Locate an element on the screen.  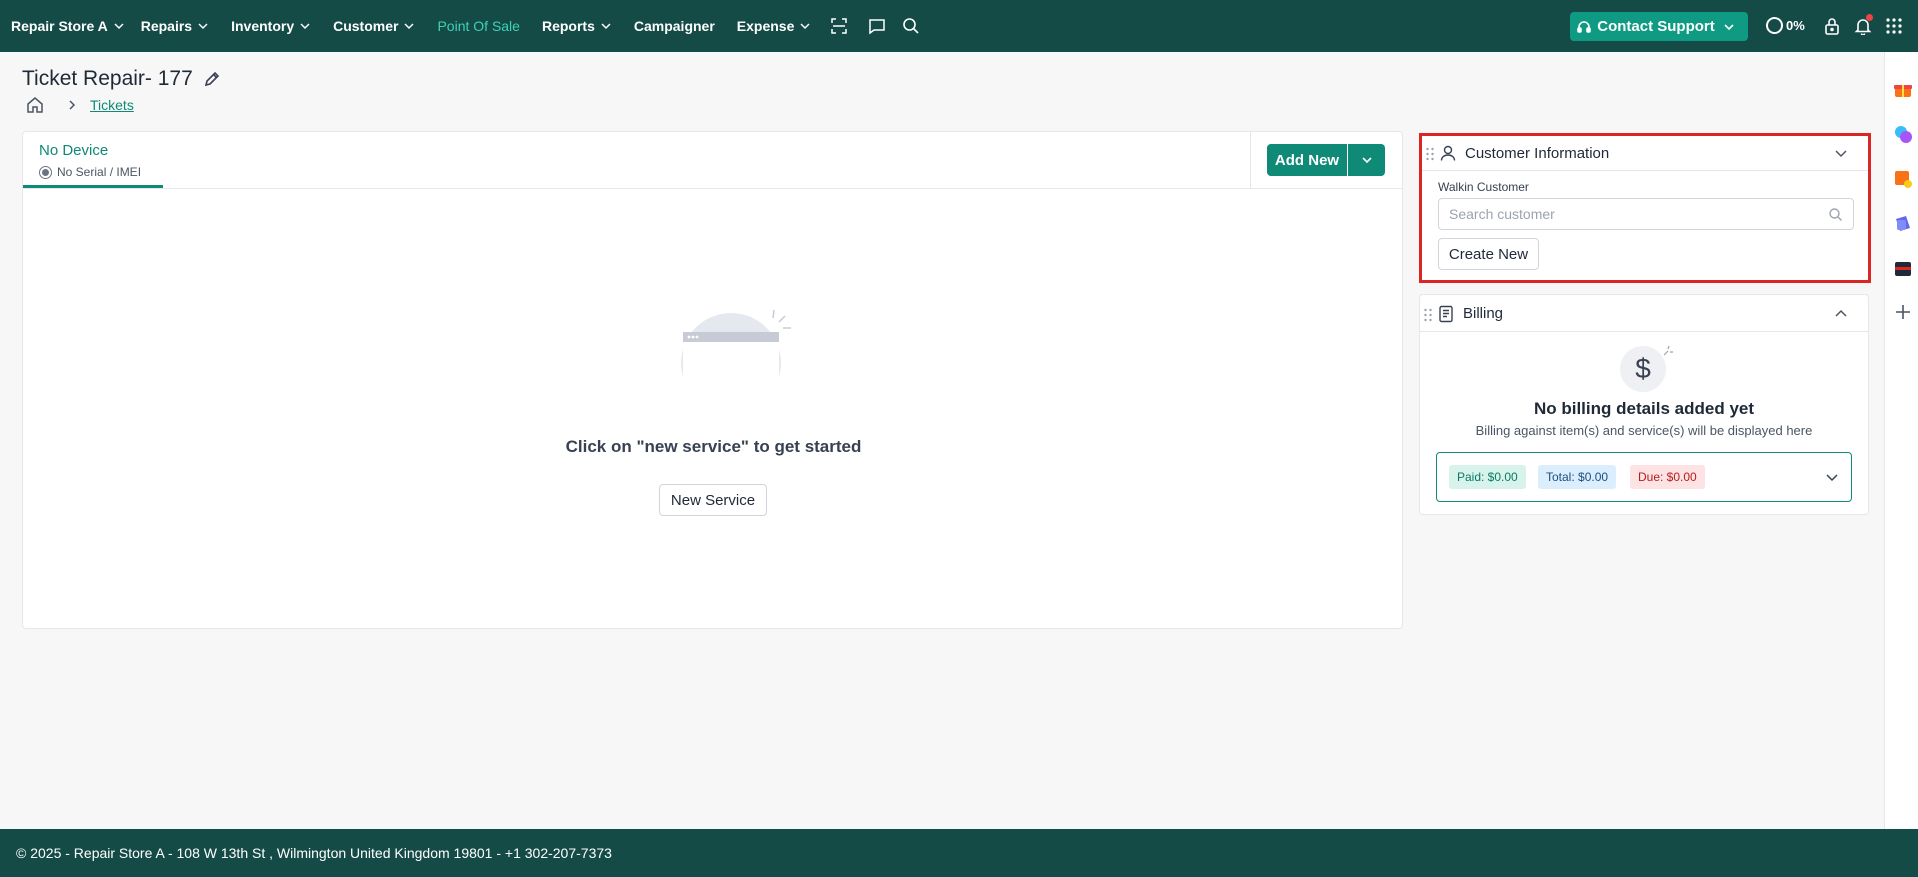
nav-pos-label: Point Of Sale is located at coordinates (478, 26).